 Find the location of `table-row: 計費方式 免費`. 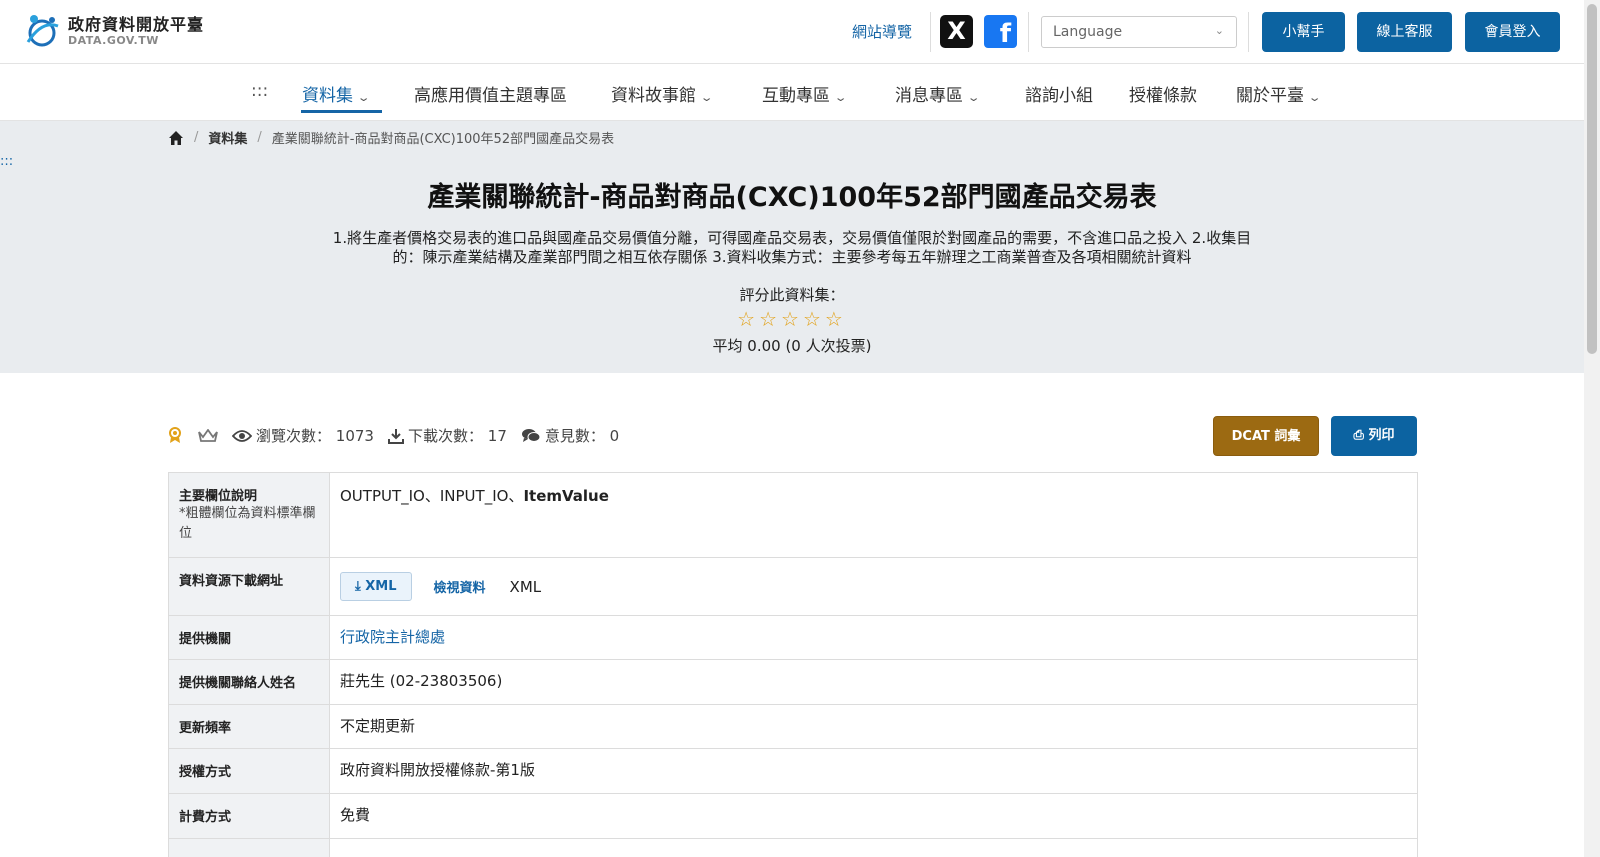

table-row: 計費方式 免費 is located at coordinates (793, 816).